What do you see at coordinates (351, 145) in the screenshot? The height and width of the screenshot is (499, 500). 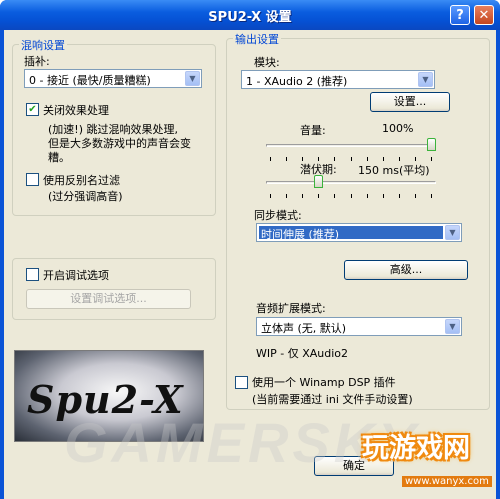 I see `volume-slider-track` at bounding box center [351, 145].